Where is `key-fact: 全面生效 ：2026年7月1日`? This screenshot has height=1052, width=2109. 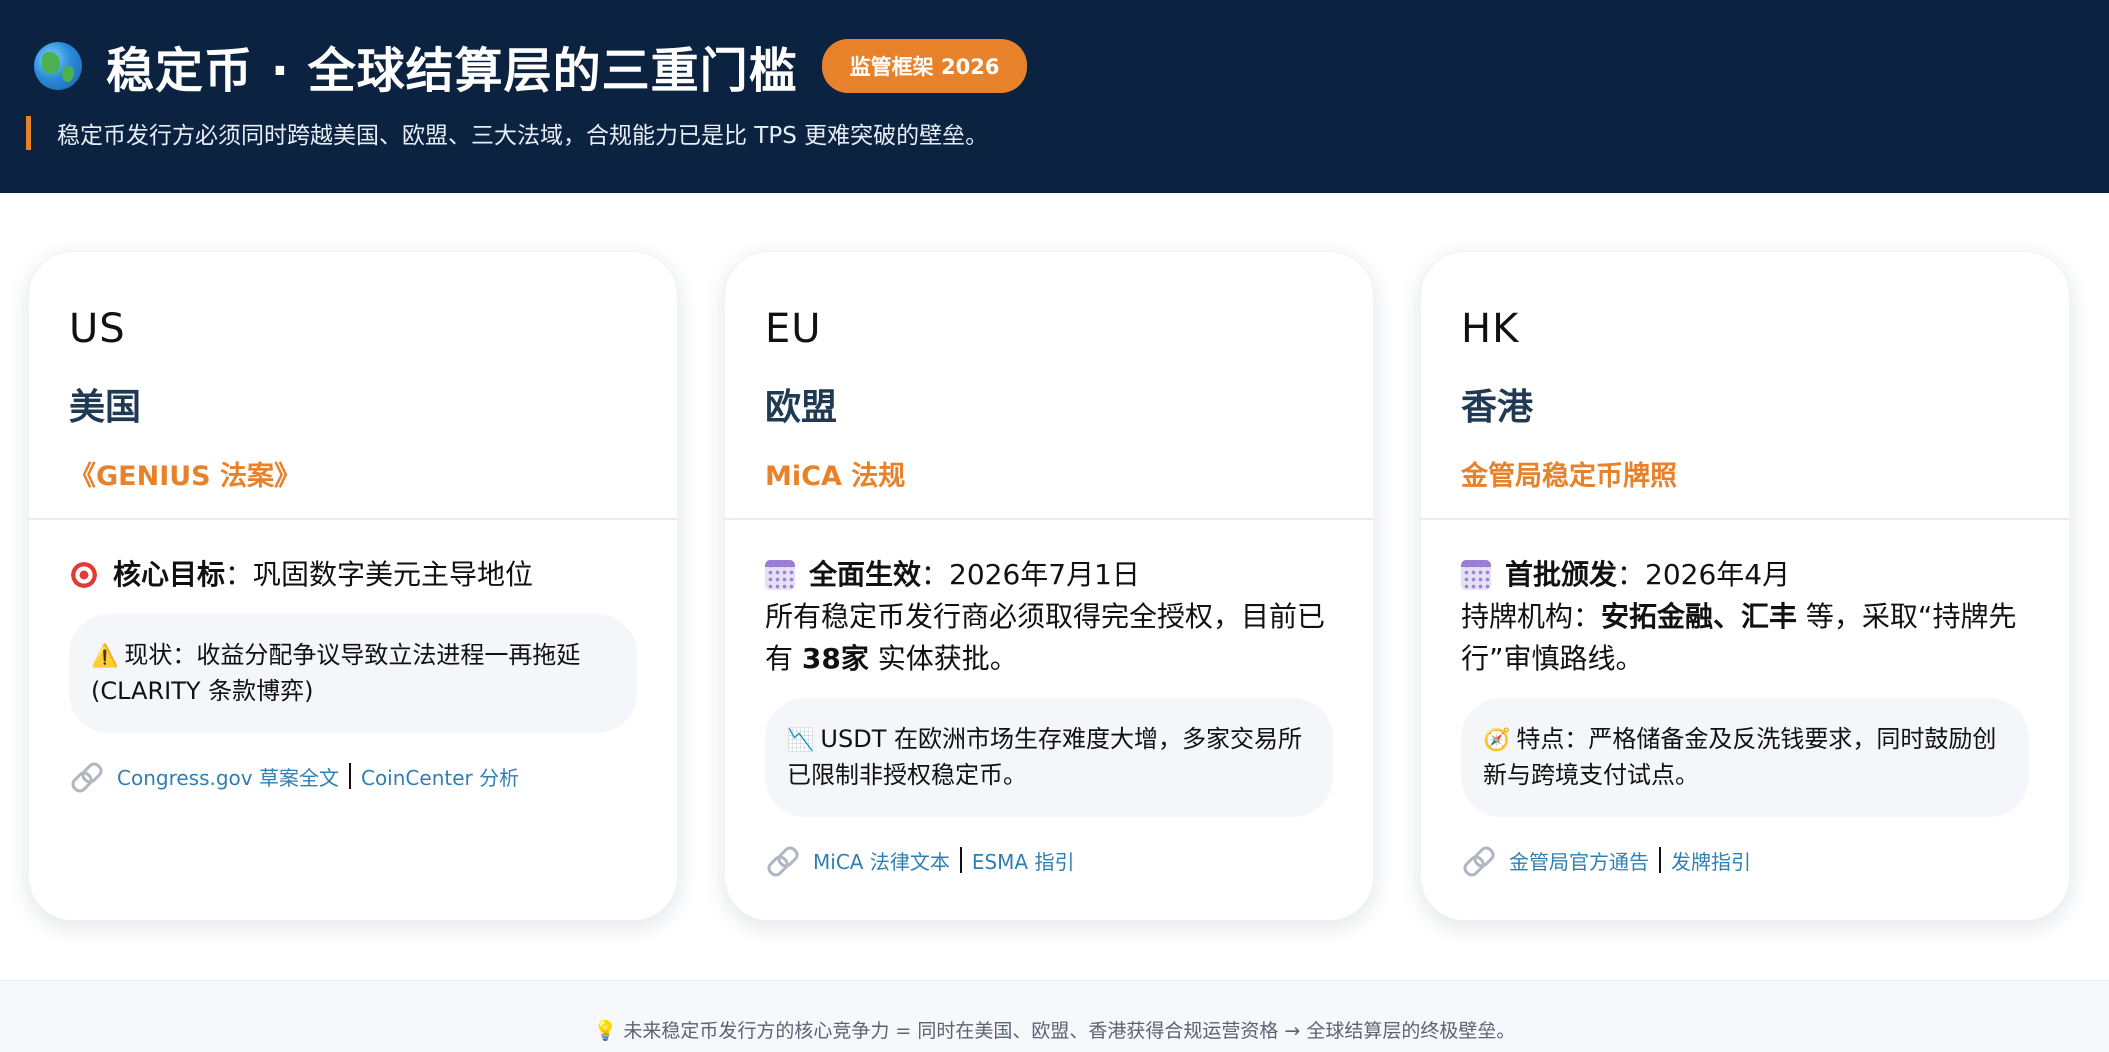 key-fact: 全面生效 ：2026年7月1日 is located at coordinates (1049, 575).